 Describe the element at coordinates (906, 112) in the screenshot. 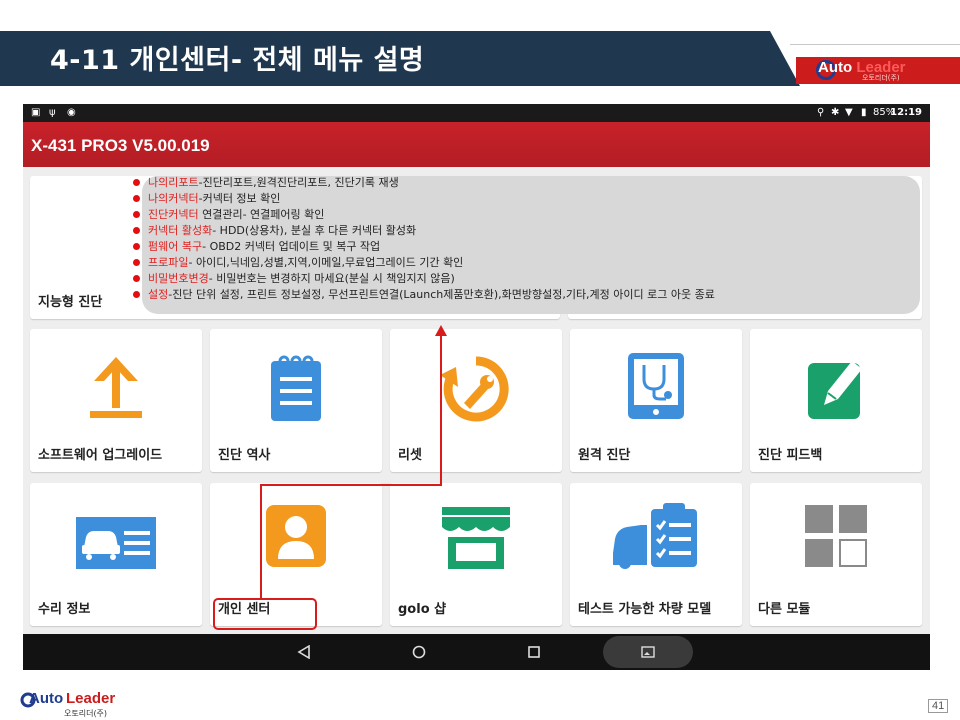

I see `status-time: 12:19` at that location.